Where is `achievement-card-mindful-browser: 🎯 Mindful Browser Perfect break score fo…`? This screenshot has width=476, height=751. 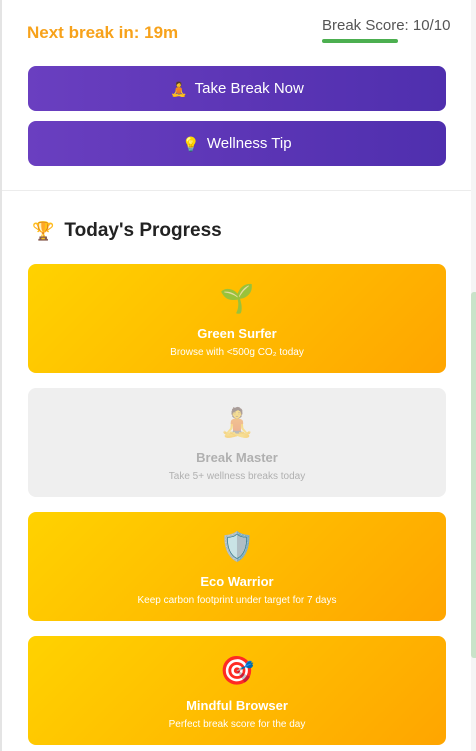
achievement-card-mindful-browser: 🎯 Mindful Browser Perfect break score fo… is located at coordinates (237, 690).